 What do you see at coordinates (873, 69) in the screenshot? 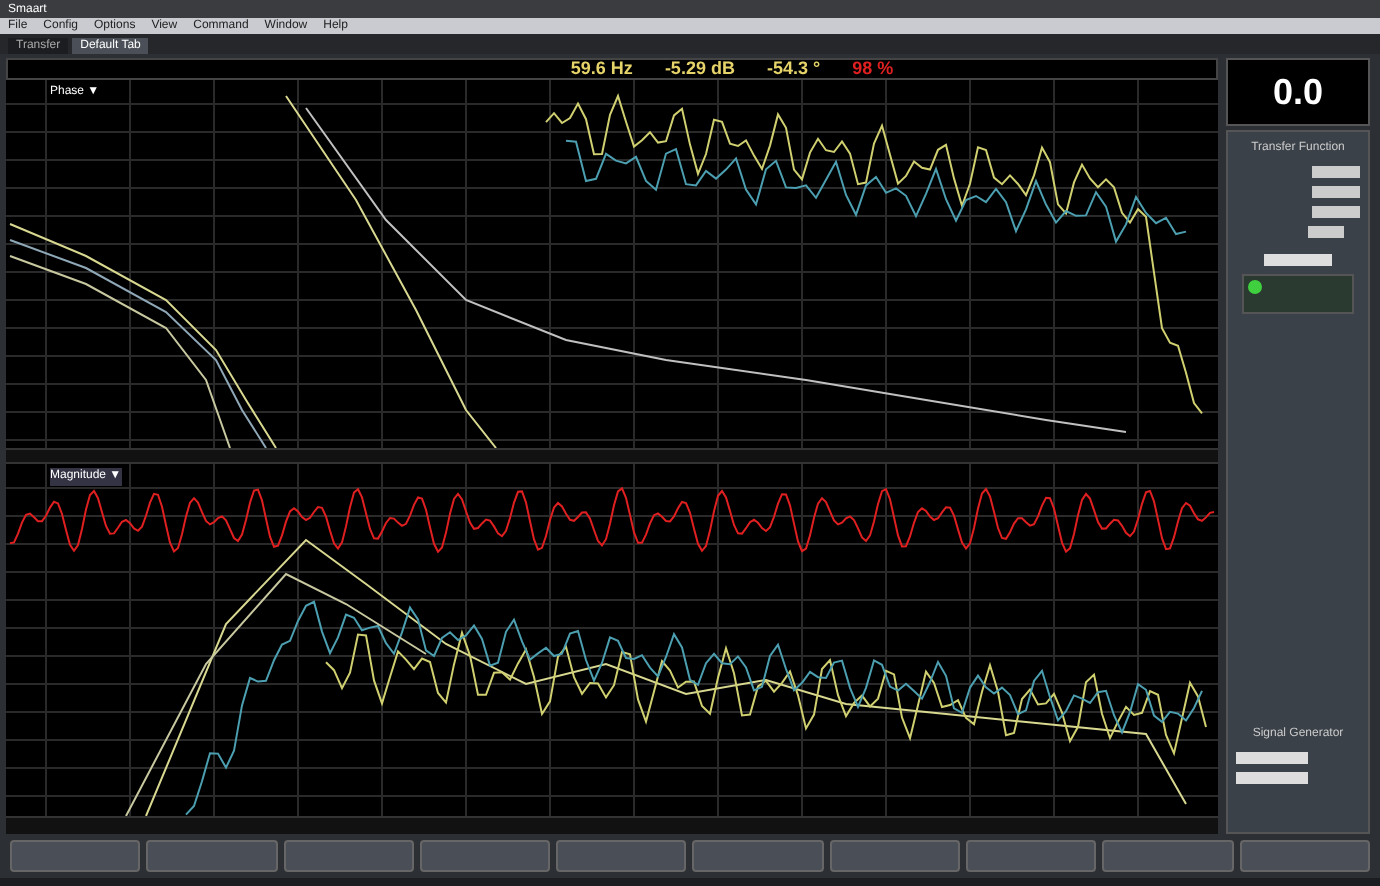
I see `readout-value: 98 %` at bounding box center [873, 69].